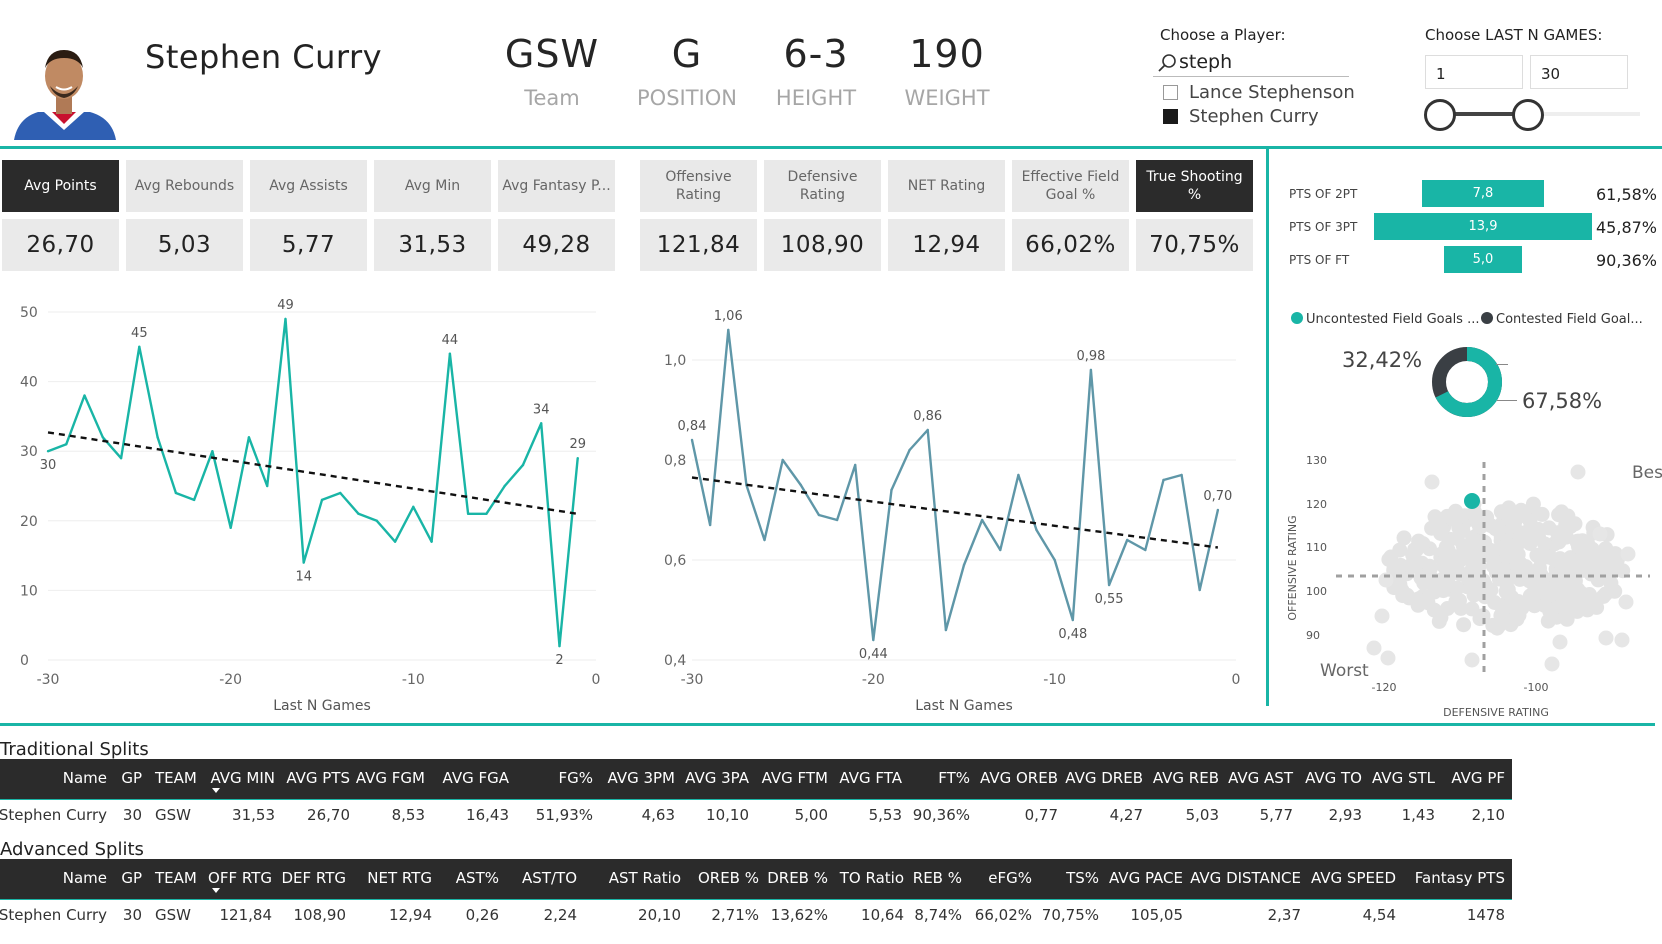 The height and width of the screenshot is (944, 1662). I want to click on column-header: AST Ratio, so click(645, 879).